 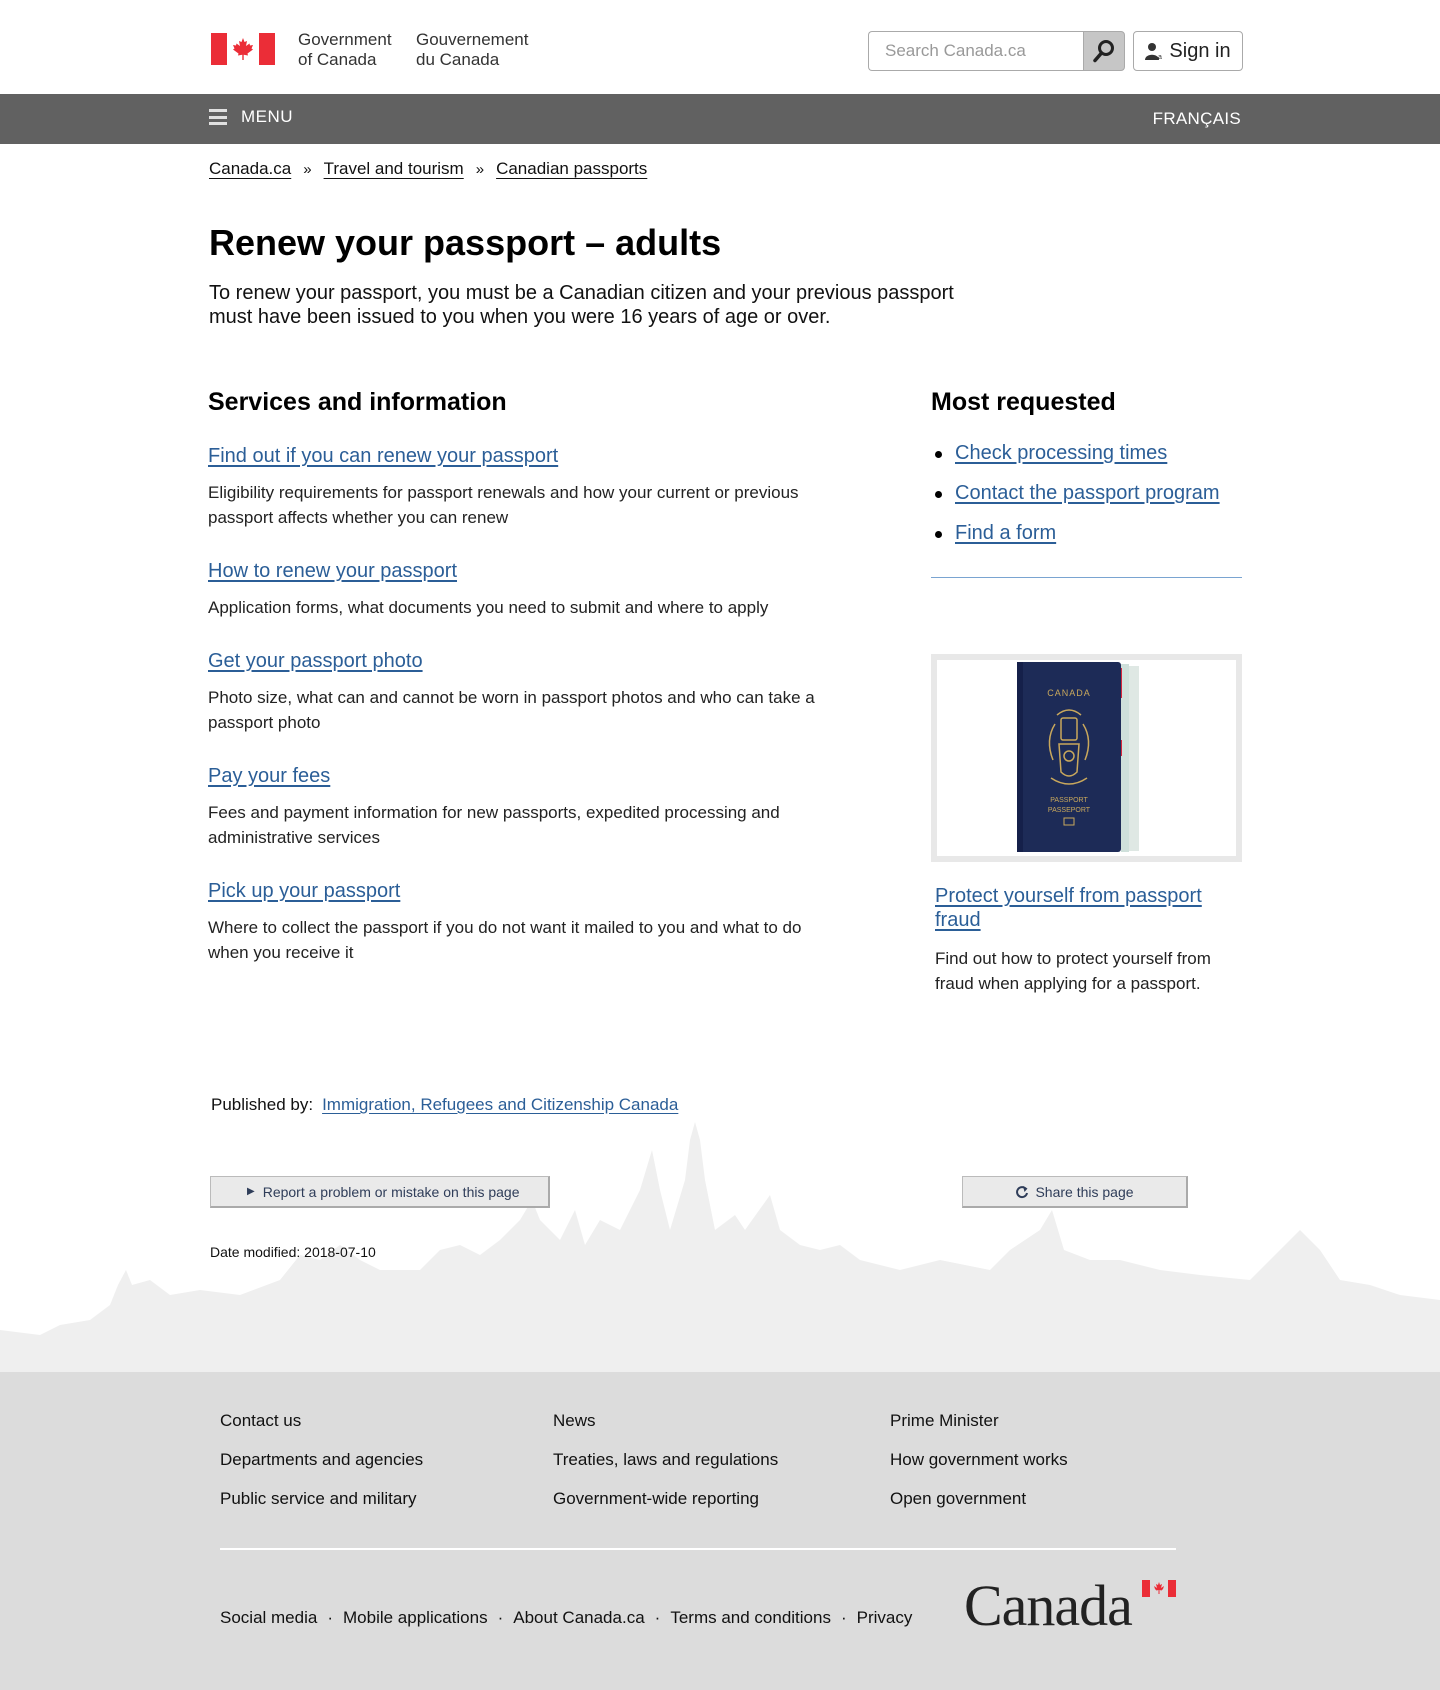 I want to click on search-button, so click(x=1104, y=51).